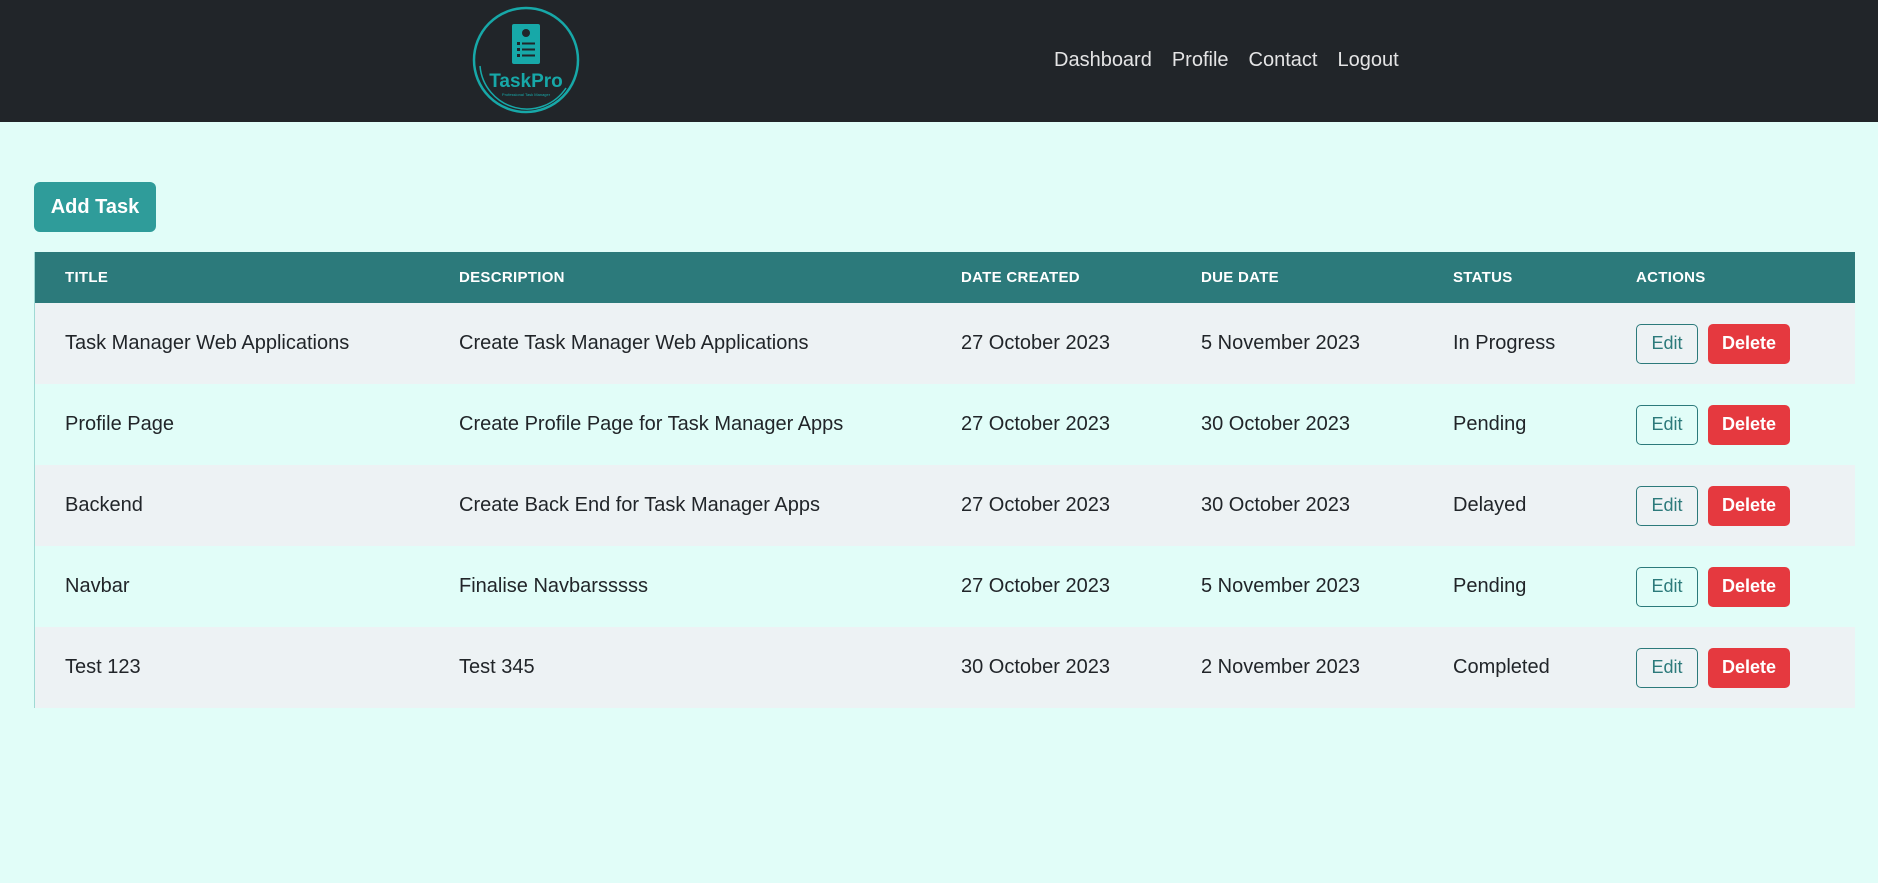 Image resolution: width=1878 pixels, height=883 pixels. I want to click on cell-title: Task Manager Web Applications, so click(207, 343).